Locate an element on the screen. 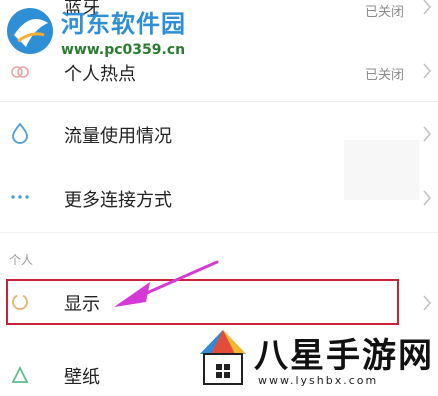  watermark-bottom-title: 八星手游网 is located at coordinates (344, 356).